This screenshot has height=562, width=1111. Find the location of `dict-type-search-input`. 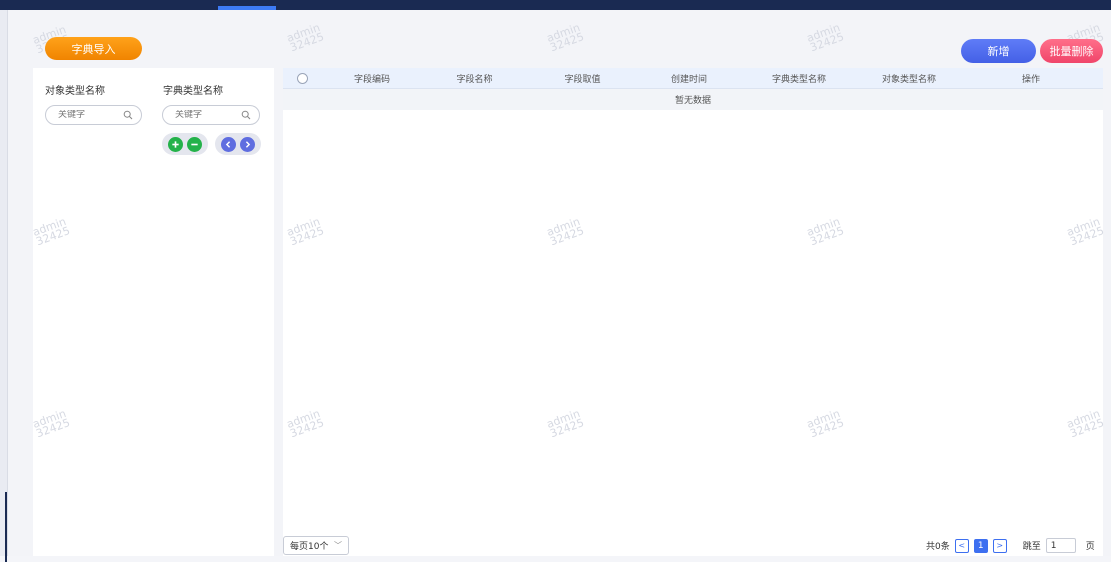

dict-type-search-input is located at coordinates (208, 115).